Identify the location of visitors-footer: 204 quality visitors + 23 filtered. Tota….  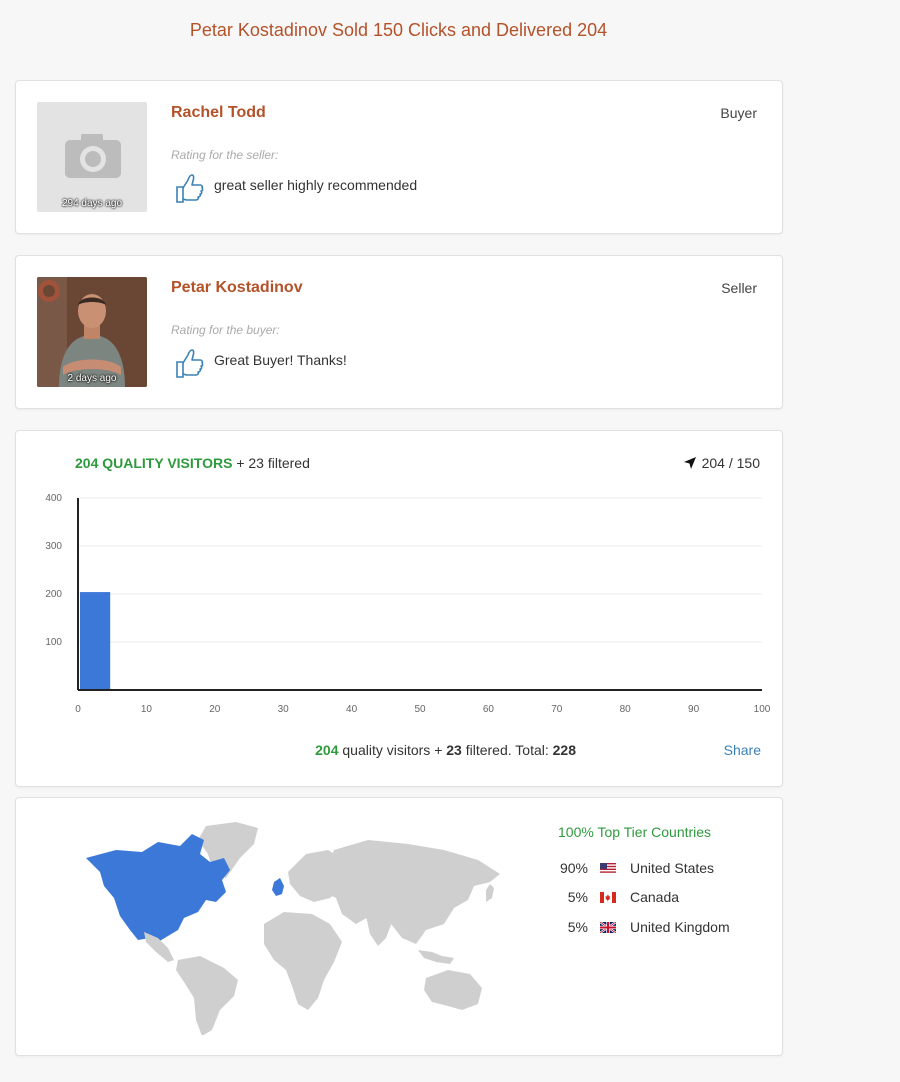
(296, 750).